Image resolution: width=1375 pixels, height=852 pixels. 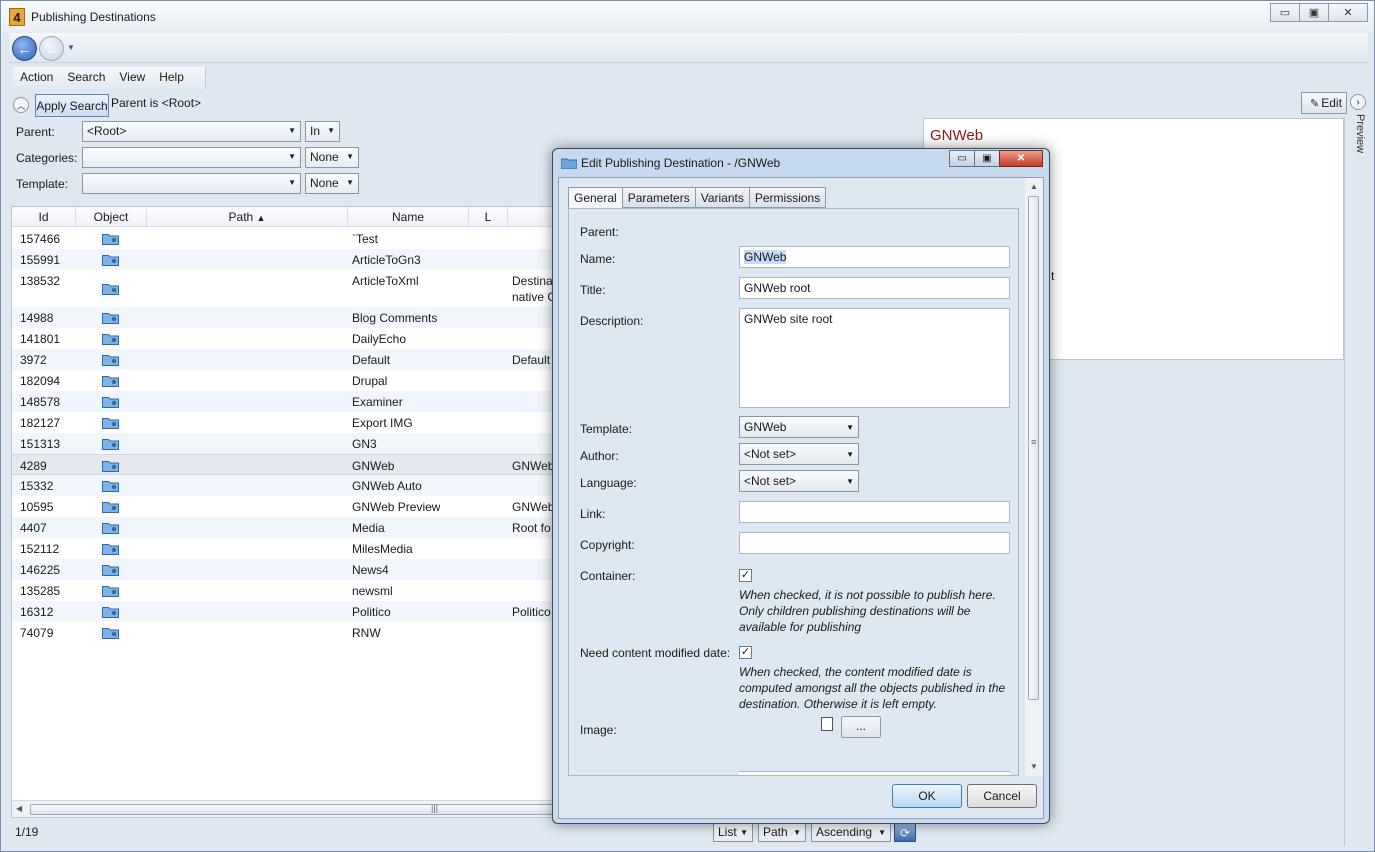 What do you see at coordinates (905, 832) in the screenshot?
I see `refresh-button: ⟳` at bounding box center [905, 832].